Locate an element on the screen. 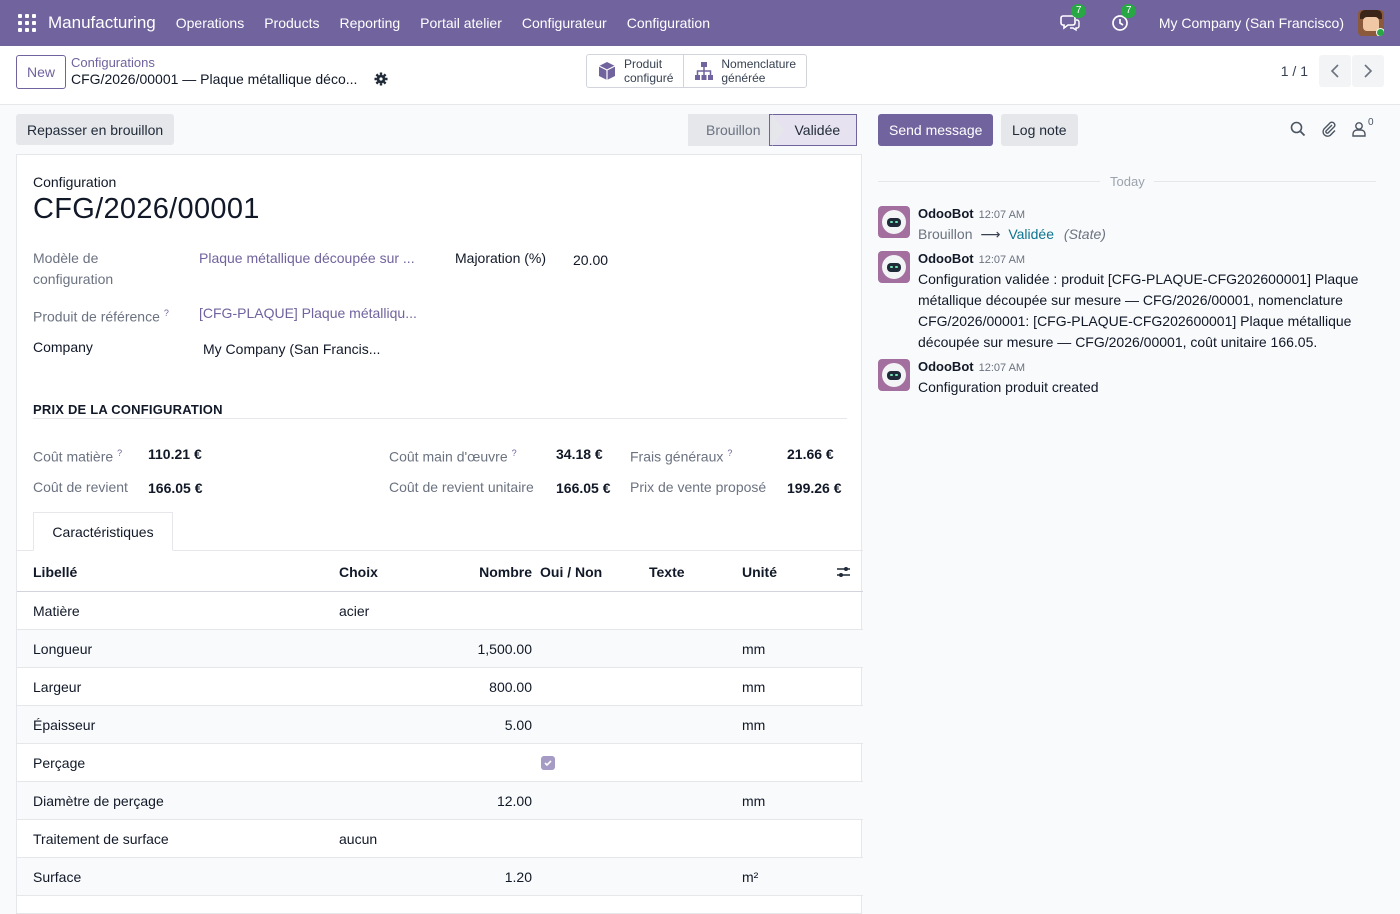 This screenshot has width=1400, height=914. generated-bom-line2: générée is located at coordinates (743, 78).